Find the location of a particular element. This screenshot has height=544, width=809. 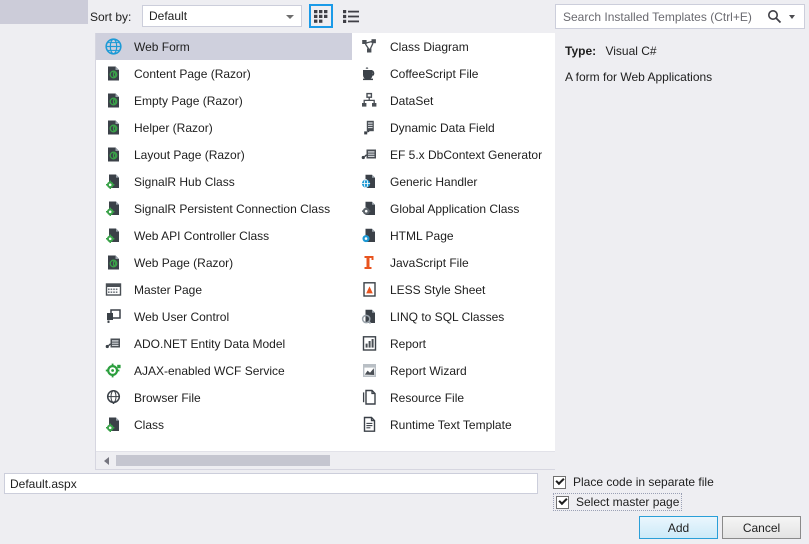

template-list-item: Empty Page (Razor) is located at coordinates (224, 100).